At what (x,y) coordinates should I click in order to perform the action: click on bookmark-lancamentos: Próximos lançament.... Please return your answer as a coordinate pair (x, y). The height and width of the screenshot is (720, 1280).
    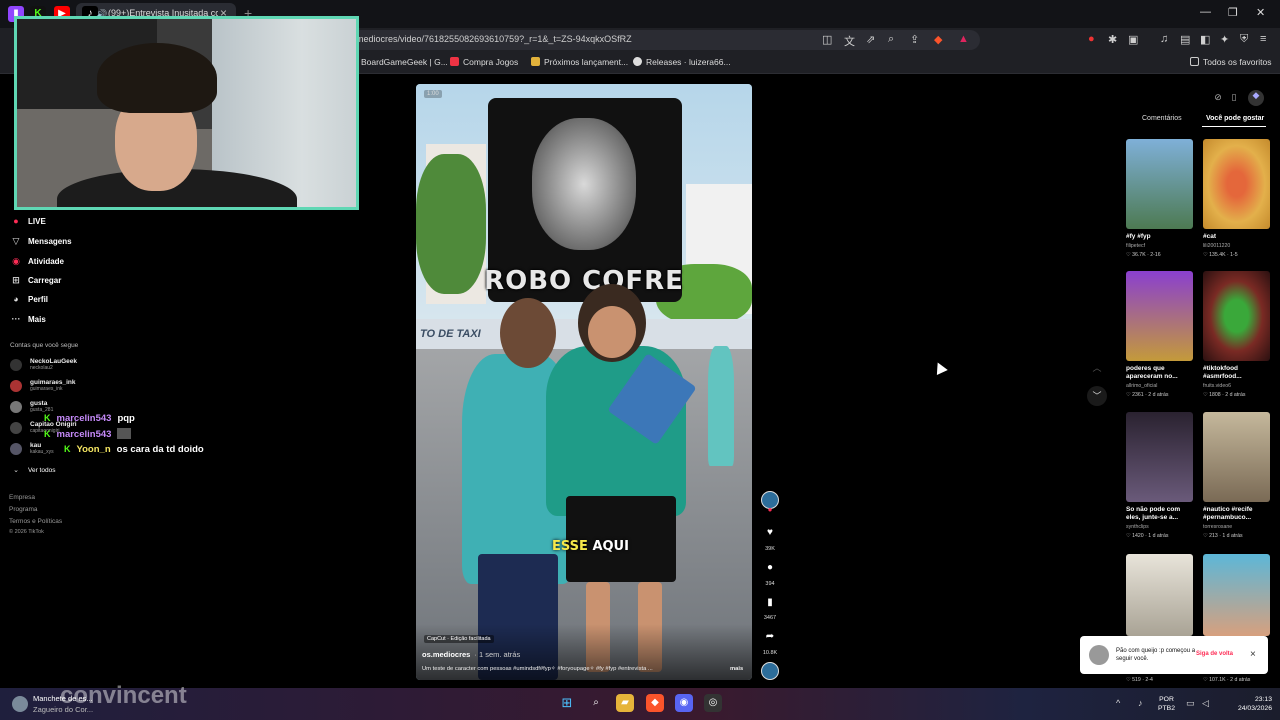
    Looking at the image, I should click on (579, 62).